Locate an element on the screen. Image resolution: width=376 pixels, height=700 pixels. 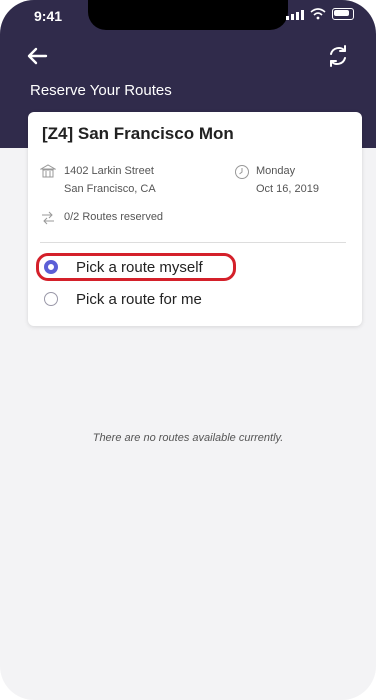
clock-icon is located at coordinates (242, 172).